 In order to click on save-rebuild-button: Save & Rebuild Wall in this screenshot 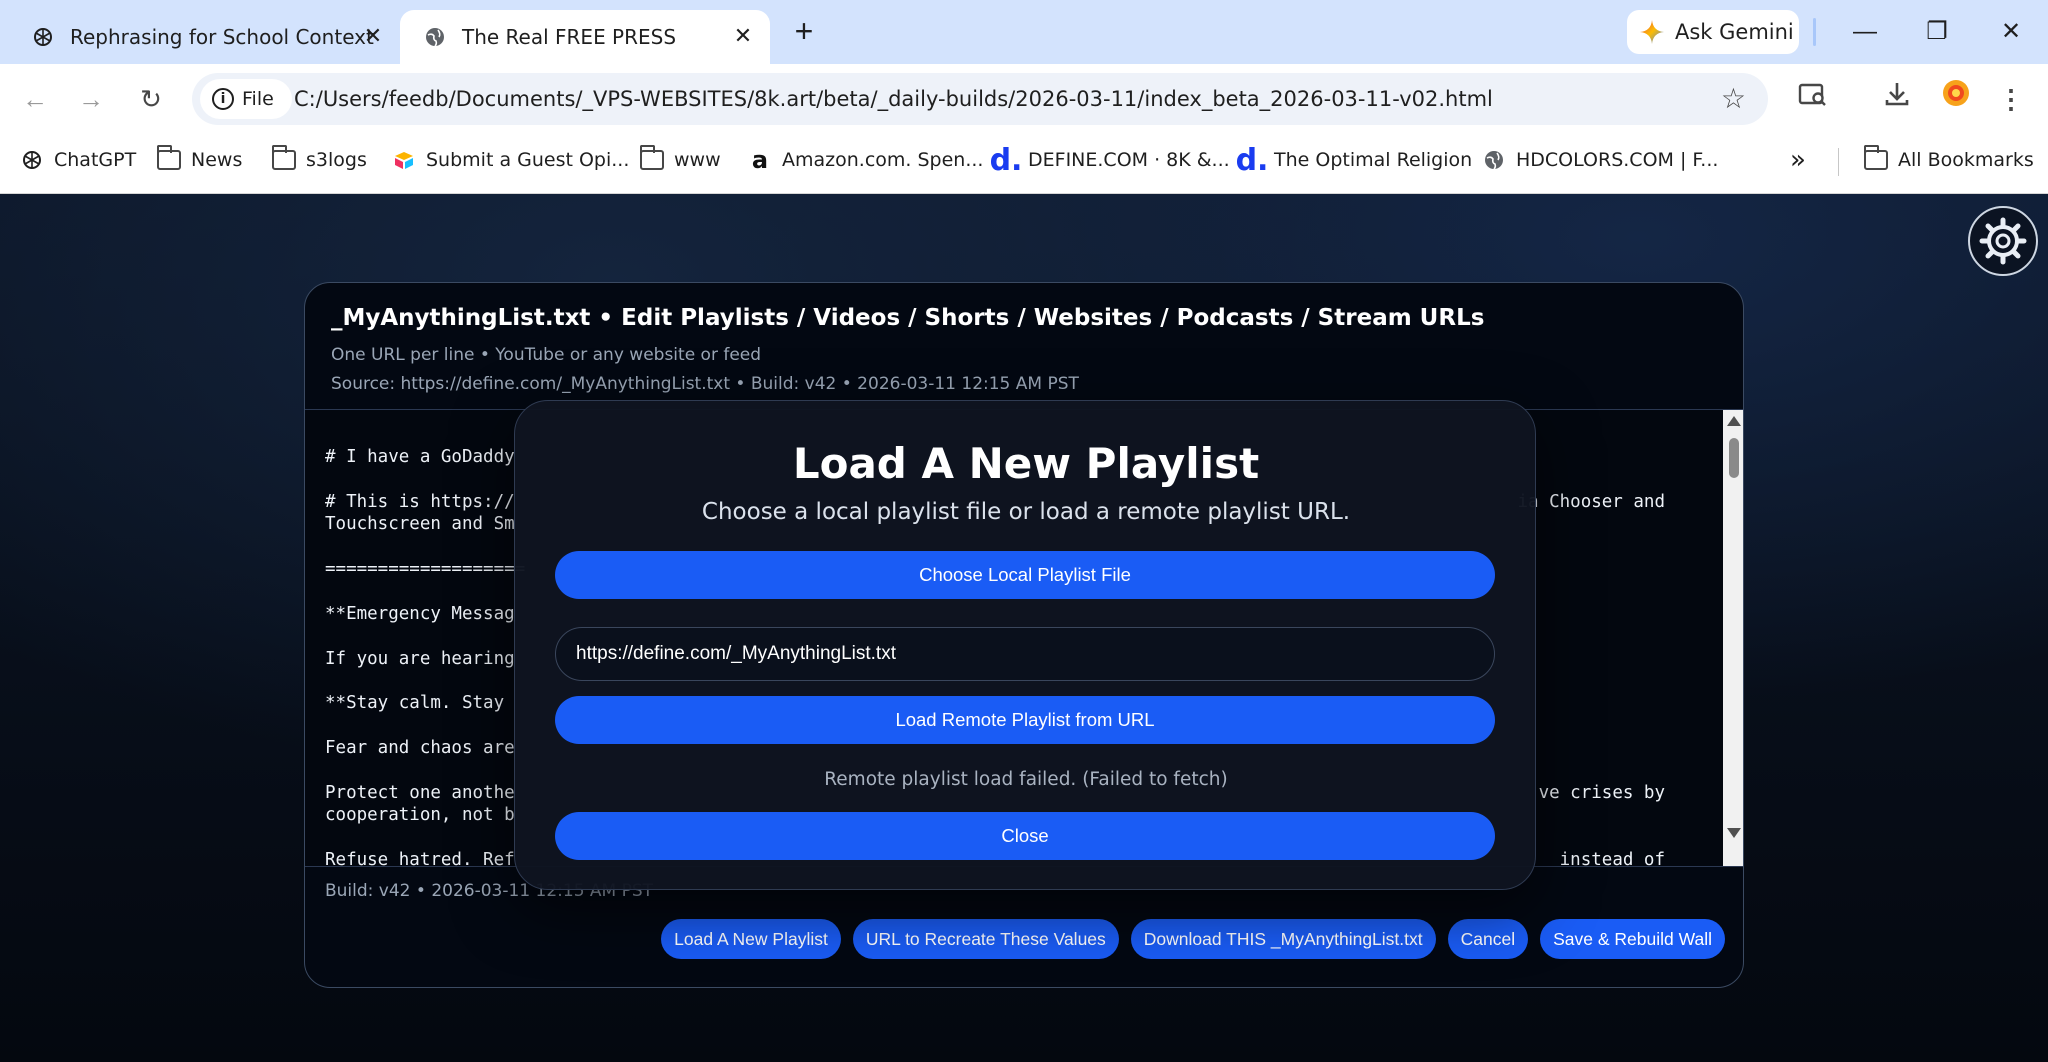, I will do `click(1632, 939)`.